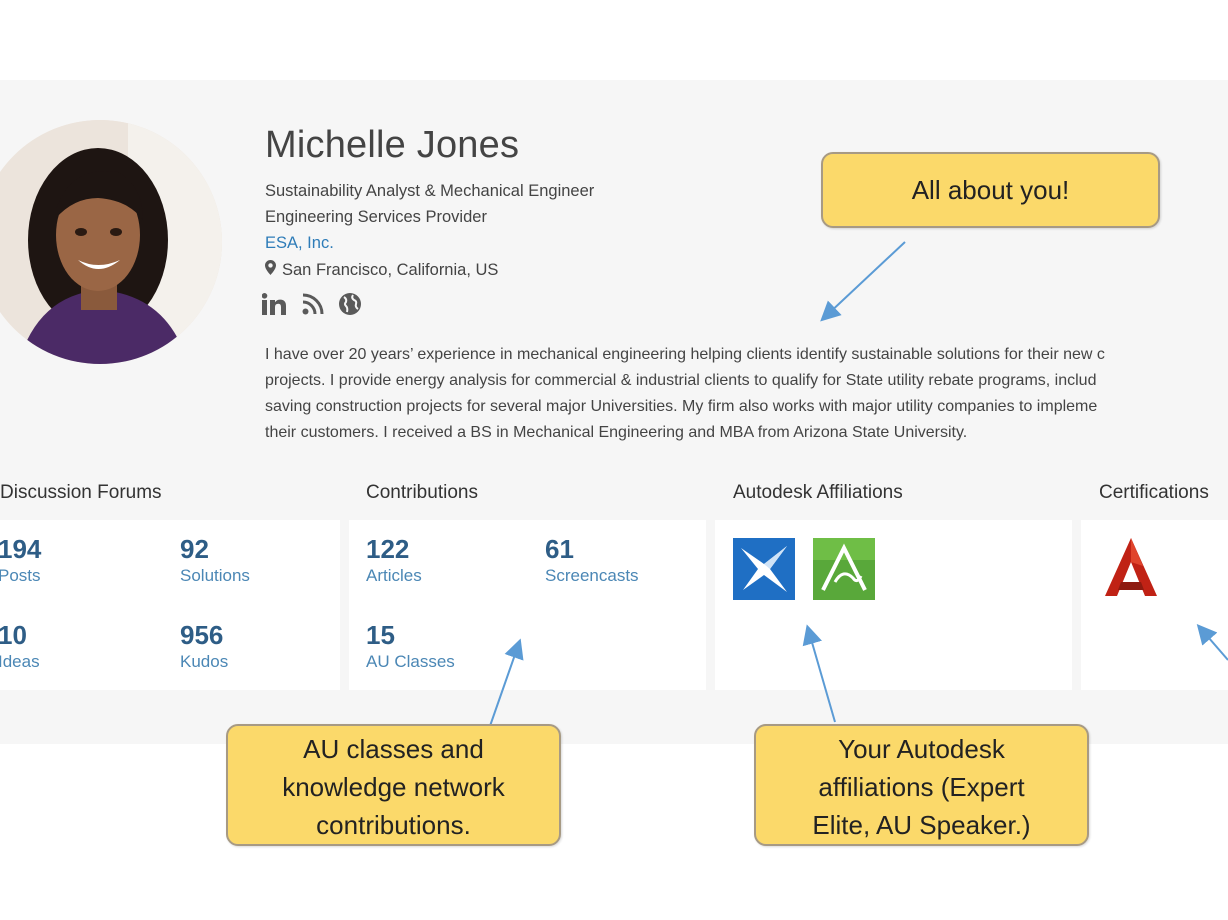  I want to click on callout-line: affiliations (Expert, so click(921, 787).